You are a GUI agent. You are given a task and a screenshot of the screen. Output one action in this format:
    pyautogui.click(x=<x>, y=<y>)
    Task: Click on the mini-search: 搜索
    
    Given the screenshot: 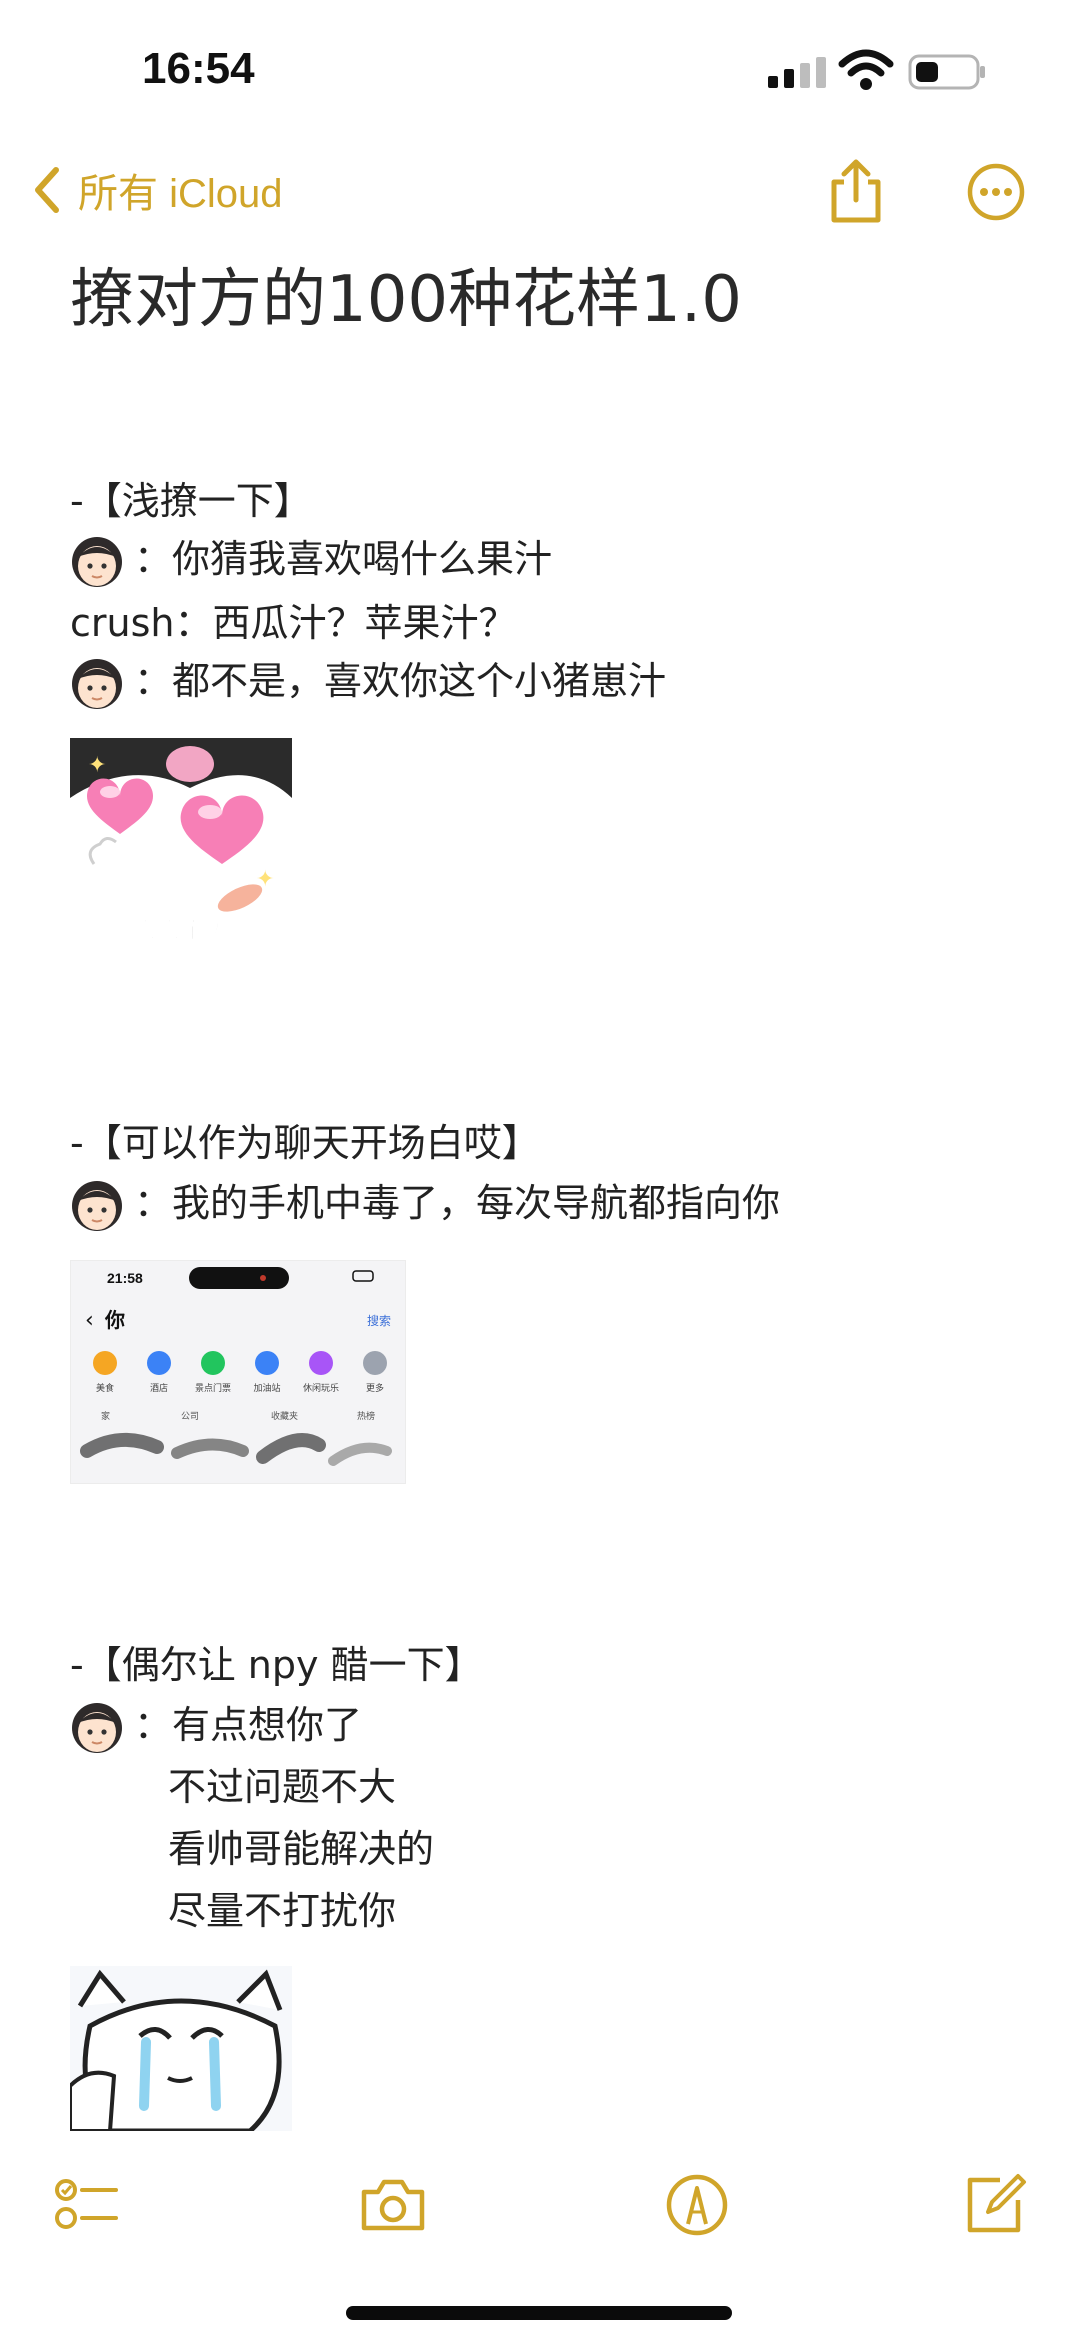 What is the action you would take?
    pyautogui.click(x=379, y=1320)
    